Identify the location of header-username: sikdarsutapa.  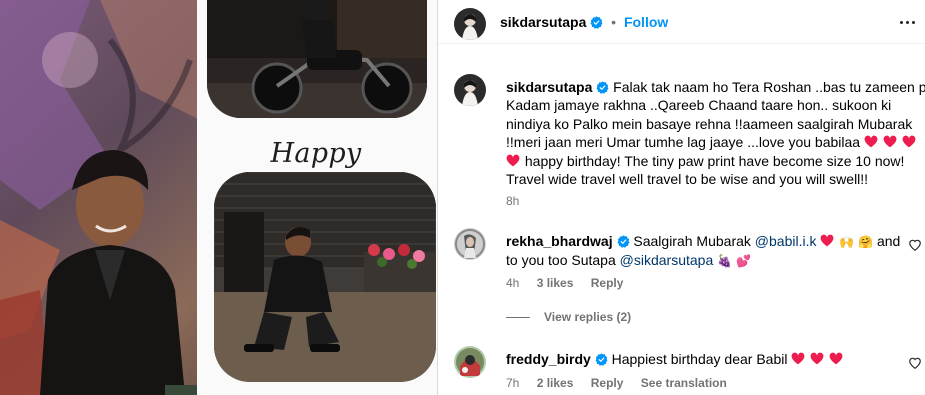
(543, 22).